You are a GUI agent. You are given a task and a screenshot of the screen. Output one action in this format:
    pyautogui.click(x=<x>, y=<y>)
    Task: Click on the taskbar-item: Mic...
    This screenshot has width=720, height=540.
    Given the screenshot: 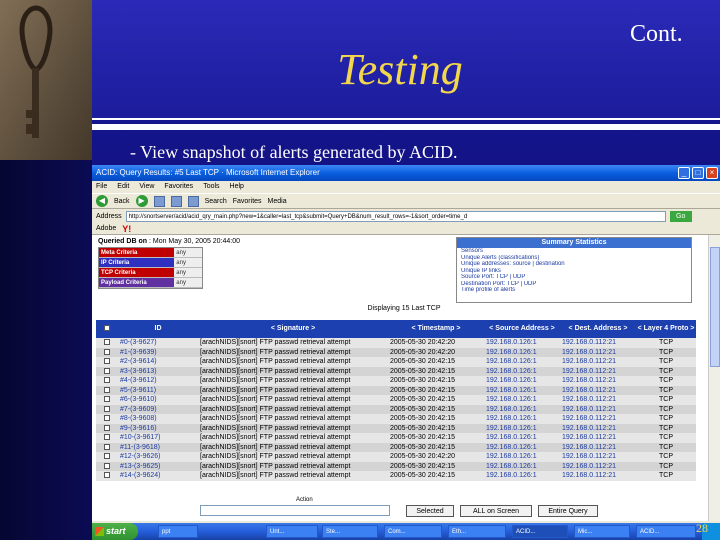 What is the action you would take?
    pyautogui.click(x=602, y=531)
    